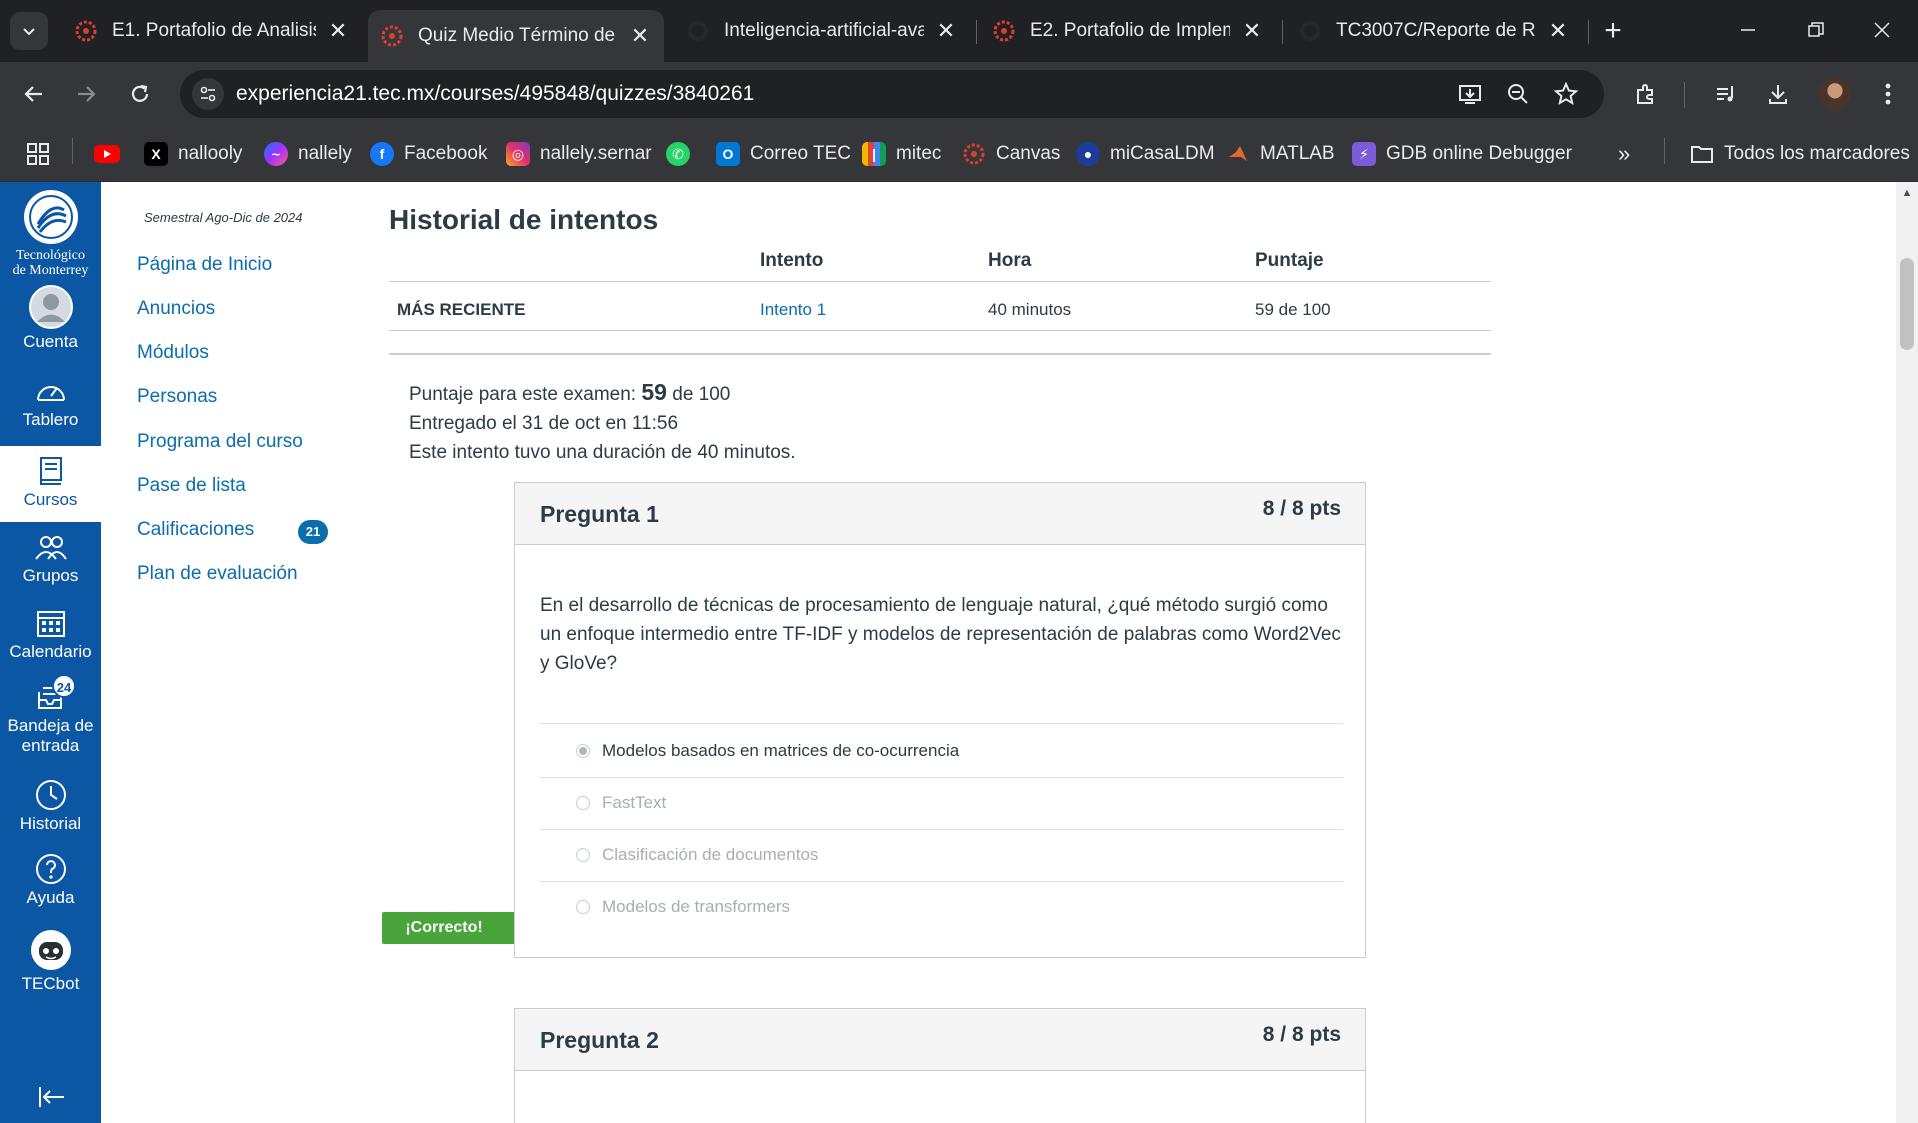 The image size is (1918, 1123). I want to click on page-scrollbar: ▲, so click(1907, 652).